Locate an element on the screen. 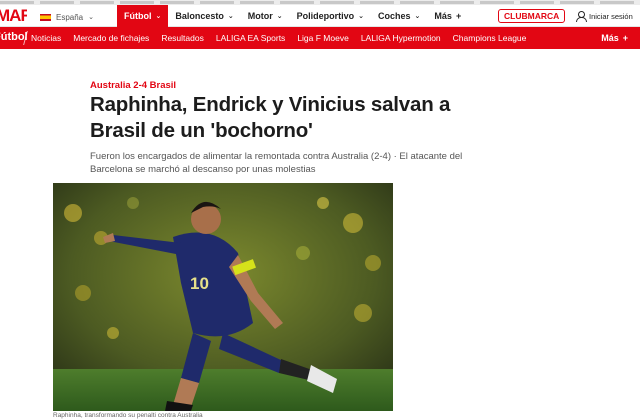 This screenshot has width=640, height=420. subnav-item-laliga: LALIGA EA Sports is located at coordinates (250, 38).